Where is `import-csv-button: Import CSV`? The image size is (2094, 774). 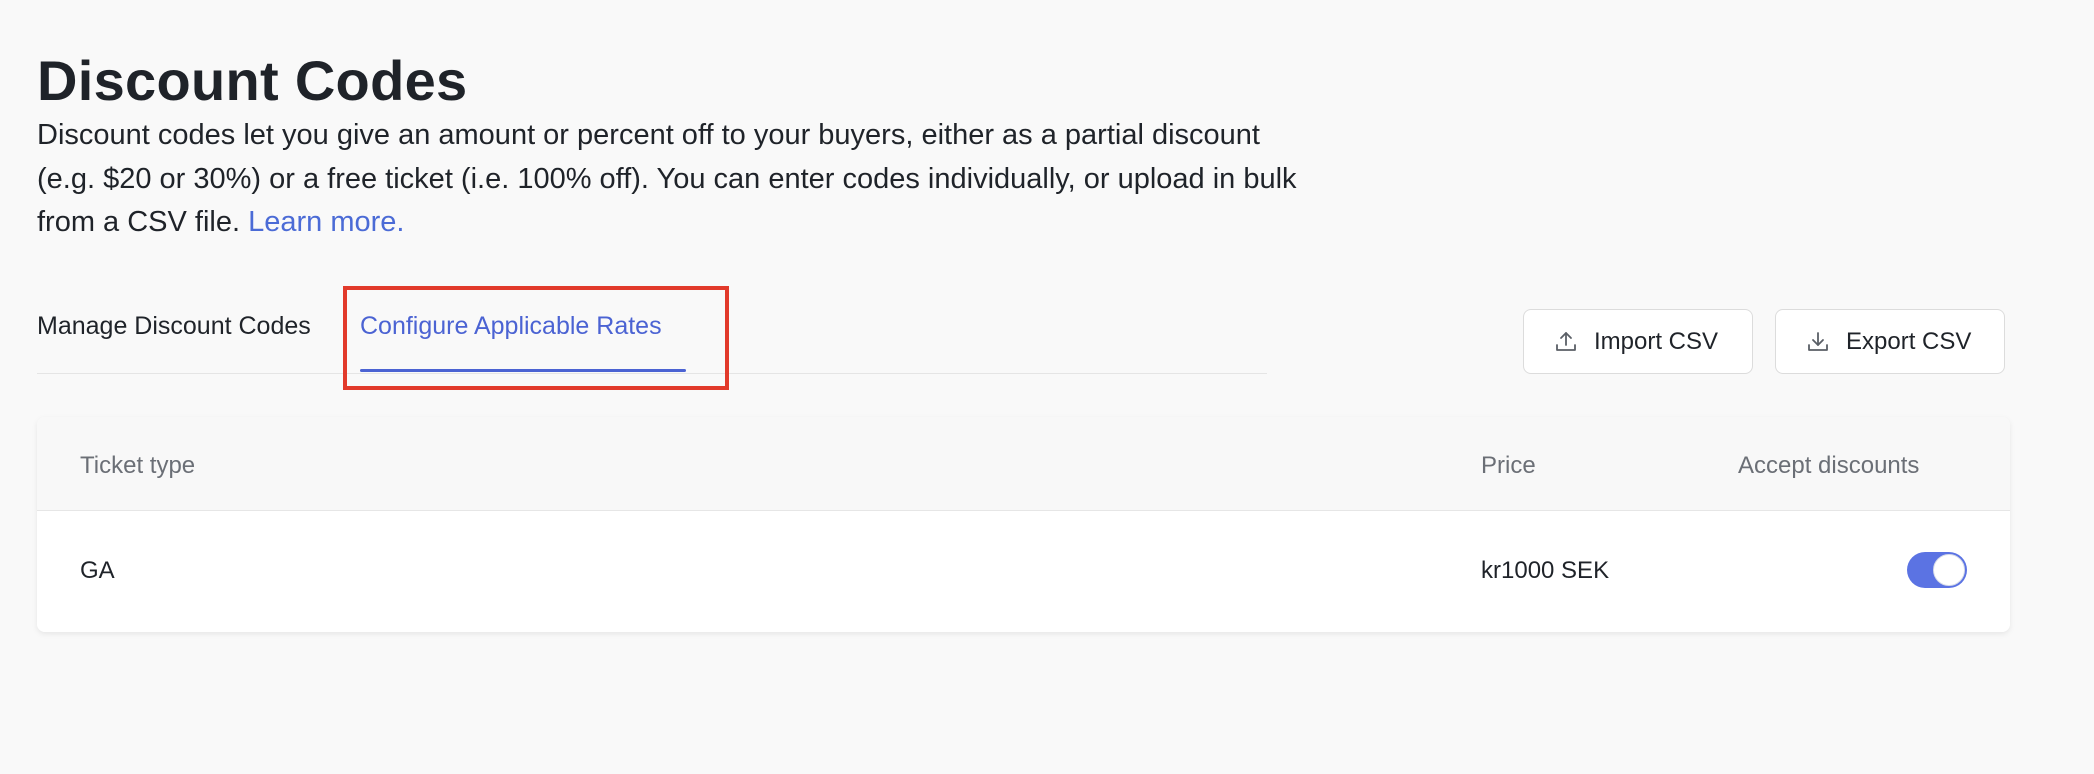
import-csv-button: Import CSV is located at coordinates (1638, 341).